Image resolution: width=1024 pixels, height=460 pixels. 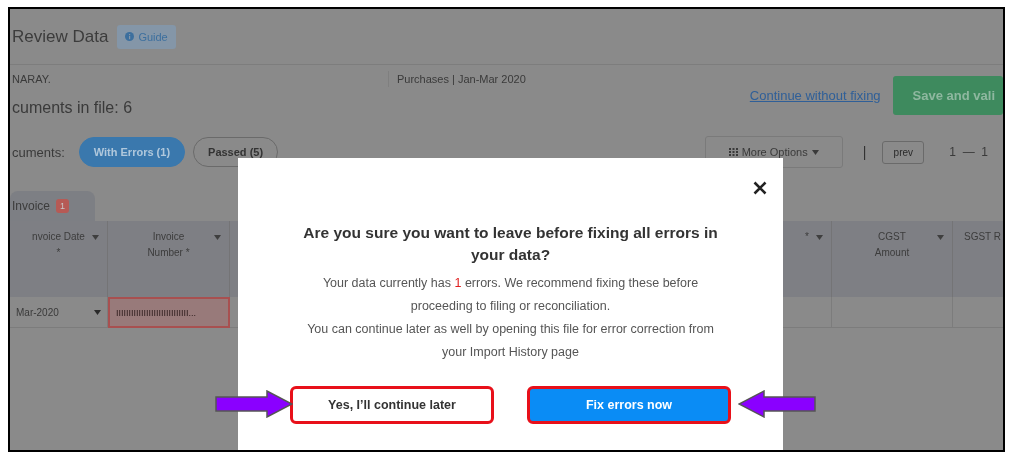 I want to click on dialog-message: Your data currently has 1 errors. We recommend fixing these before proceeding to filing or reconciliation., so click(x=510, y=295).